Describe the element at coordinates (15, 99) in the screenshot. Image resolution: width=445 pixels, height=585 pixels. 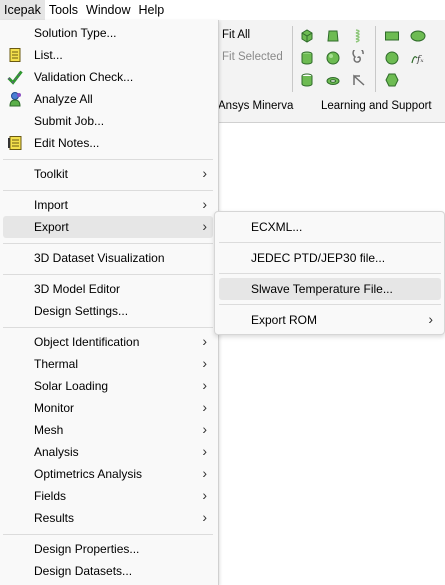
I see `analyze-all-icon` at that location.